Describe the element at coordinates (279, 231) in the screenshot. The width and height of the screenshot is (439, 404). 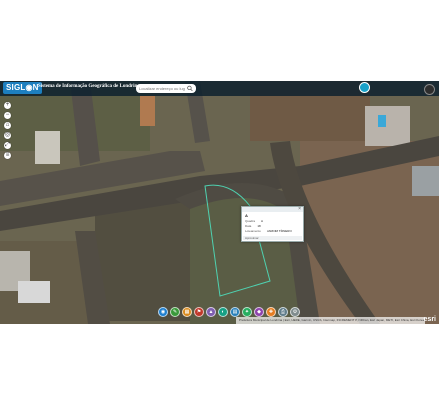
I see `popup-row-value: JARDIM TÍ0NERO` at that location.